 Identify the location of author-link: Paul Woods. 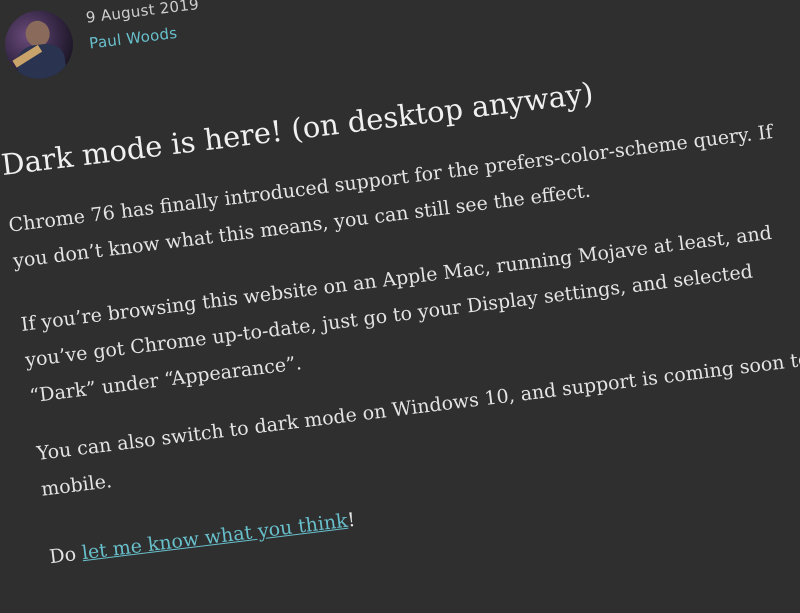
(145, 37).